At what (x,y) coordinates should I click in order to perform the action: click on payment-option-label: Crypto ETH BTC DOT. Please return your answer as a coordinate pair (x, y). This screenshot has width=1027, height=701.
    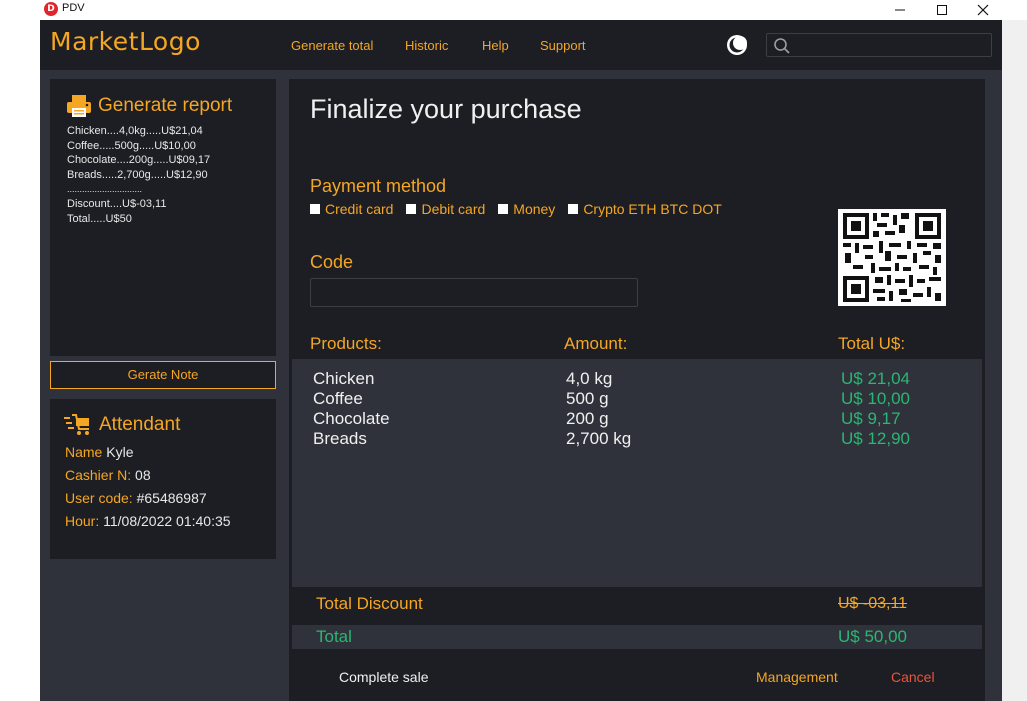
    Looking at the image, I should click on (652, 209).